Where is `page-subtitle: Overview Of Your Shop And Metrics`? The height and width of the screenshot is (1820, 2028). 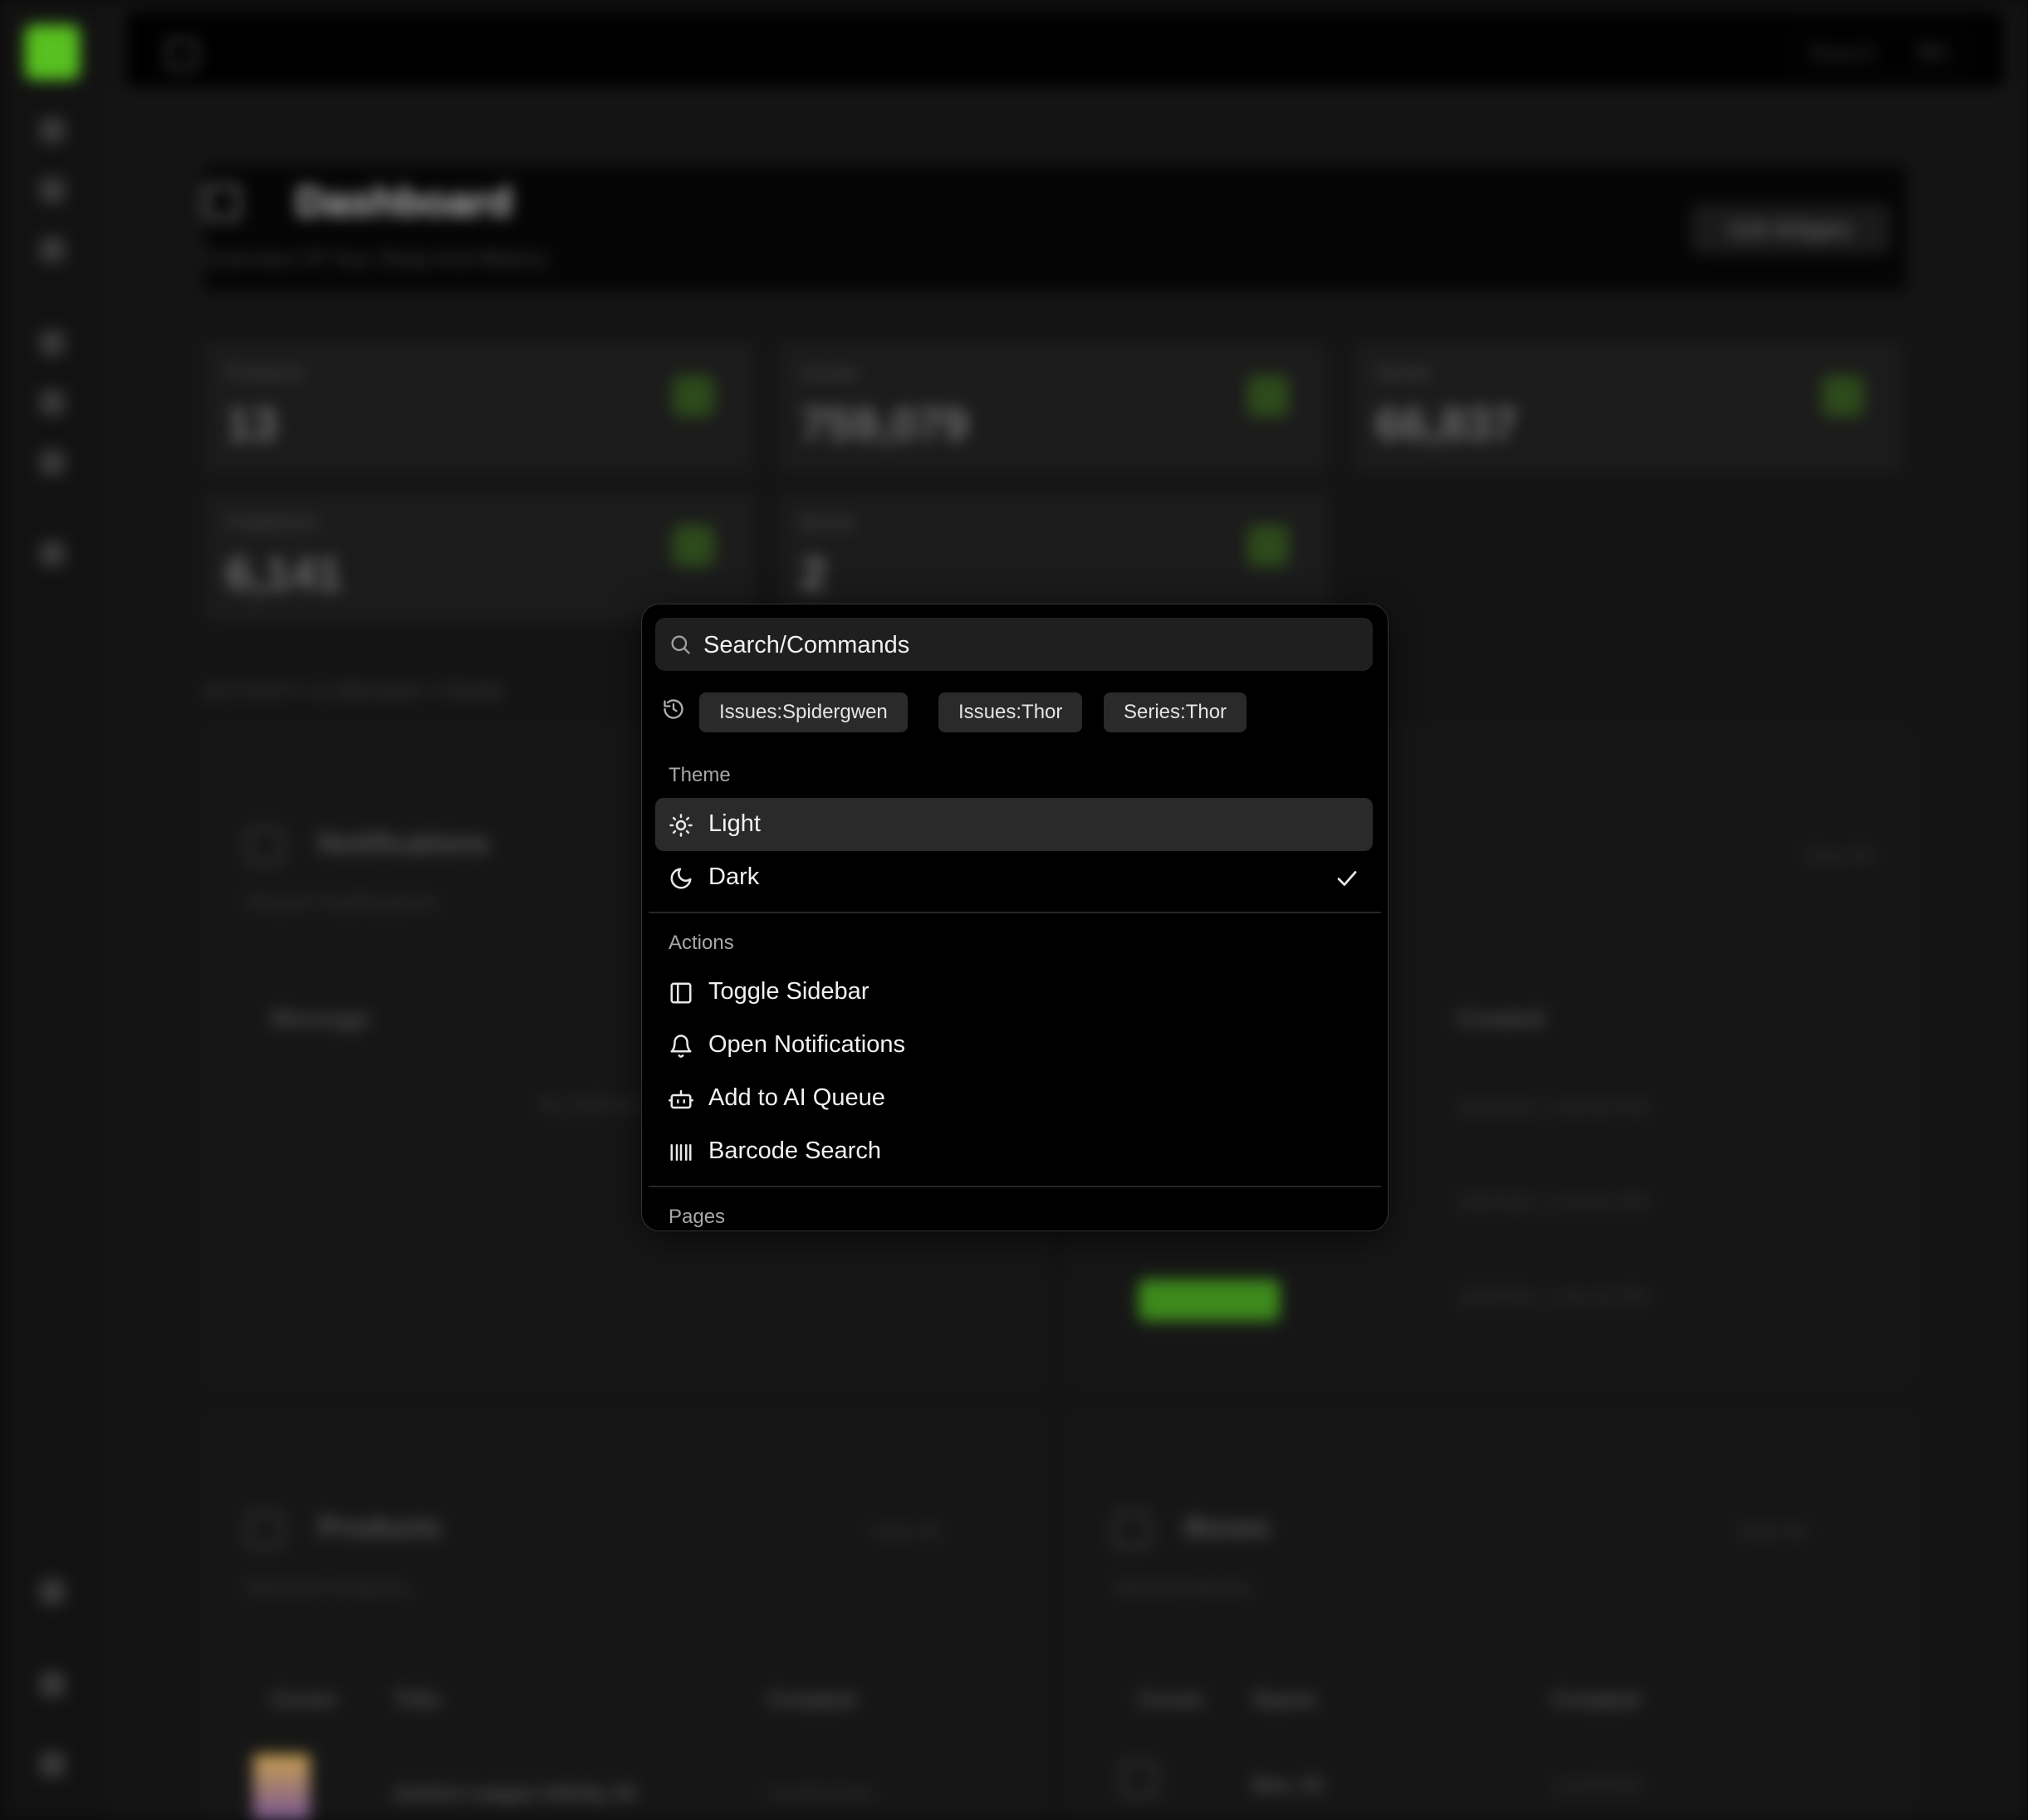
page-subtitle: Overview Of Your Shop And Metrics is located at coordinates (376, 258).